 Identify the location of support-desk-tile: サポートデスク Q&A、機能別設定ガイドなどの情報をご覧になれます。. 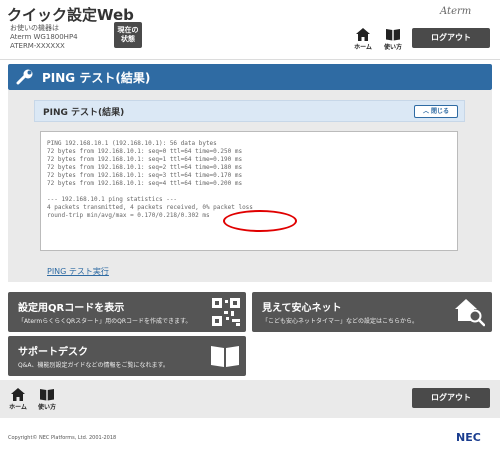
(127, 356).